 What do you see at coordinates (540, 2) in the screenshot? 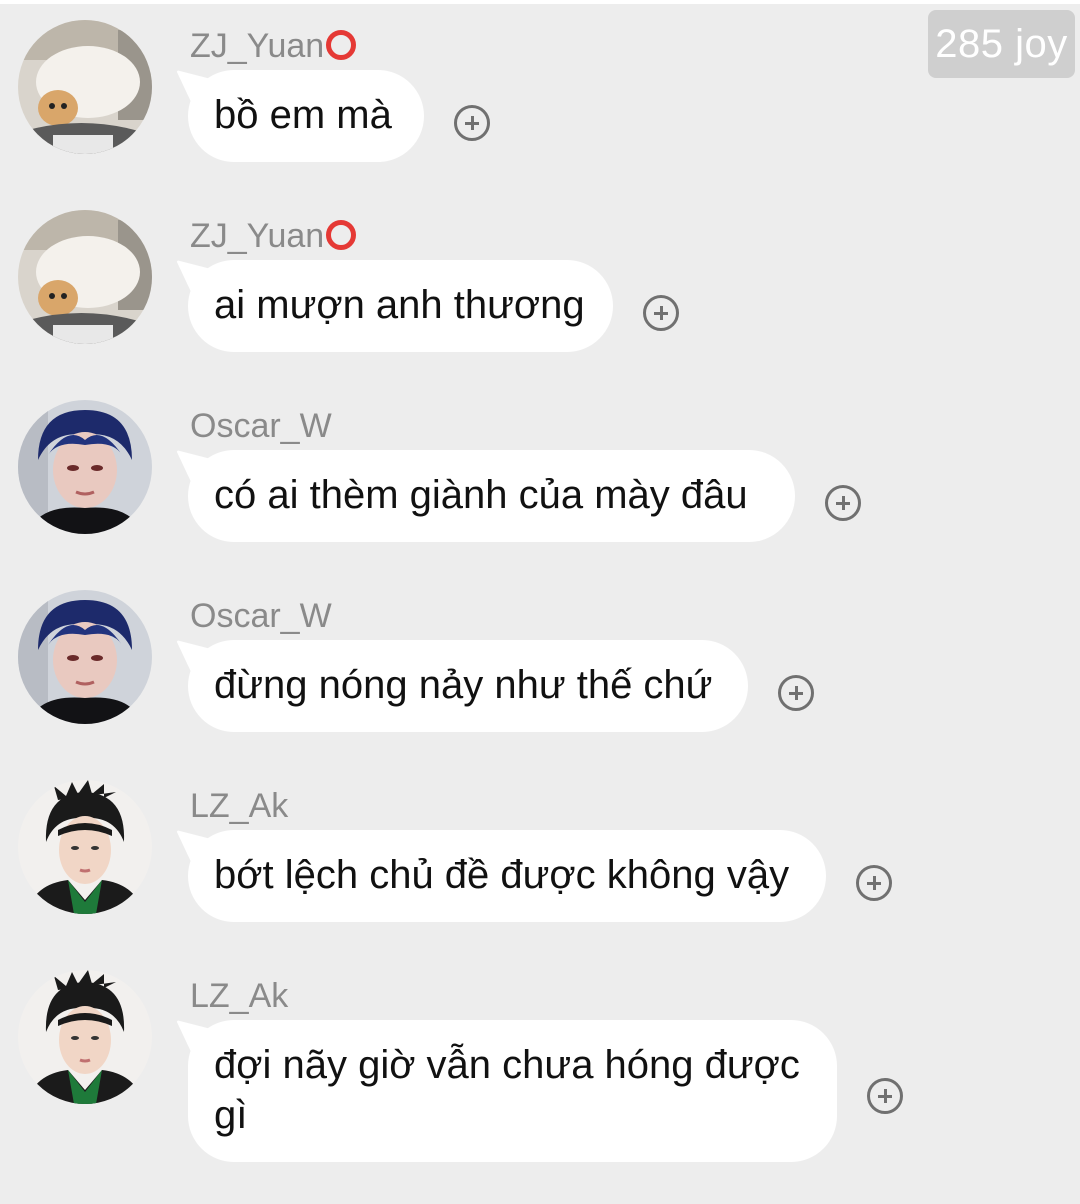
I see `top-edge` at bounding box center [540, 2].